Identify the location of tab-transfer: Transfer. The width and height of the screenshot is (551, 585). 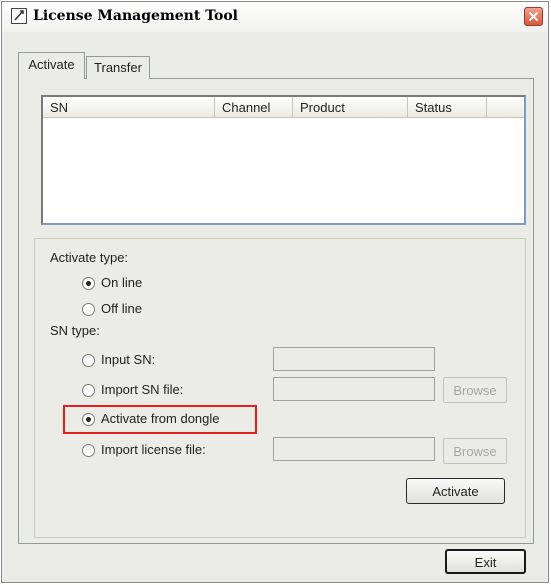
(118, 67).